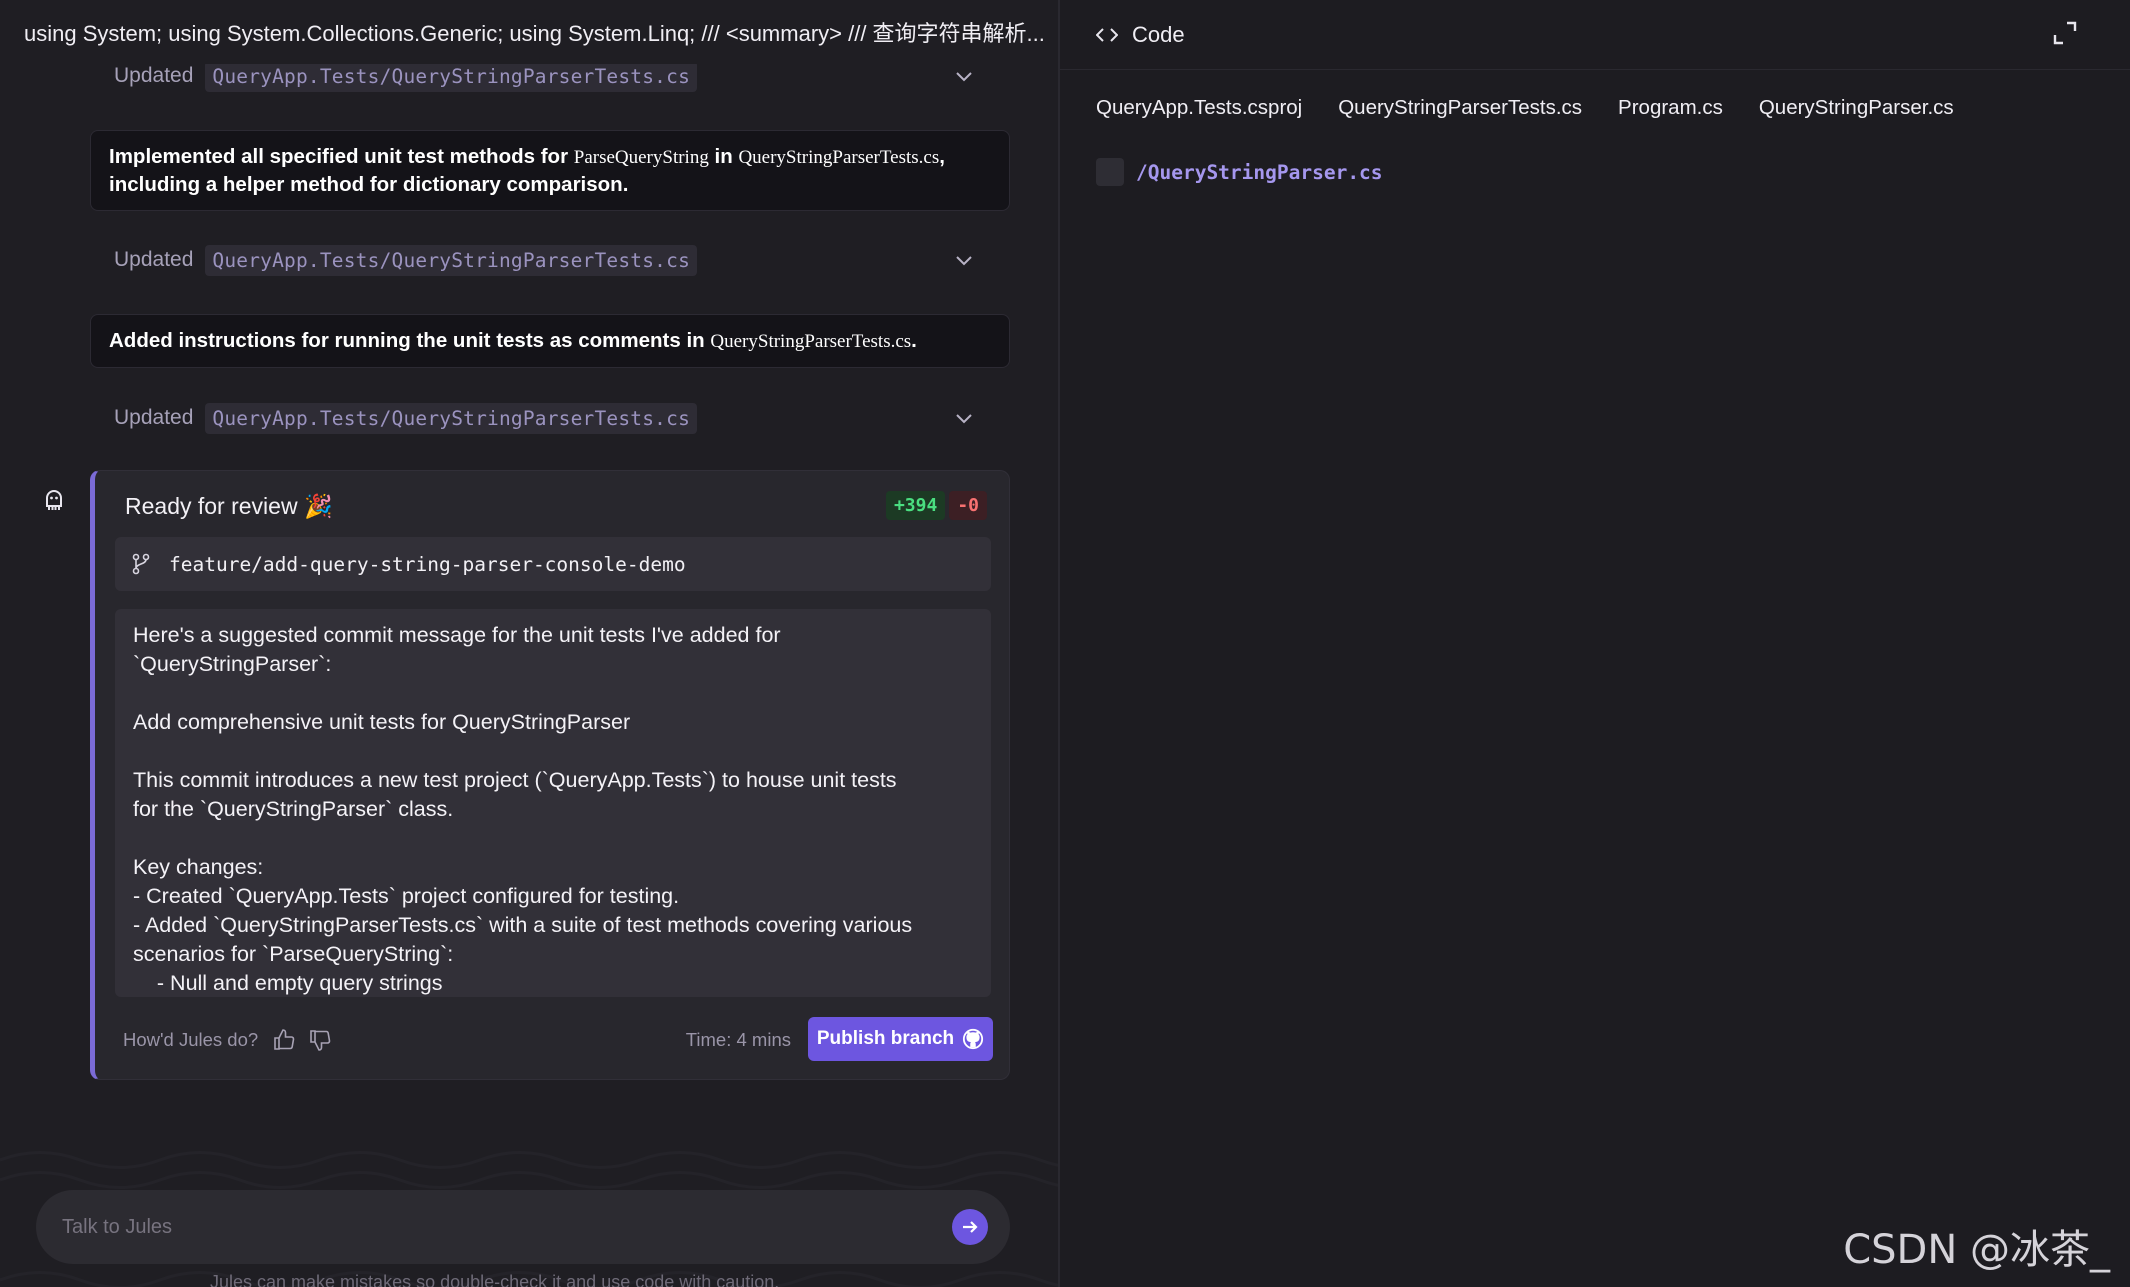  Describe the element at coordinates (723, 156) in the screenshot. I see `summary-text: in` at that location.